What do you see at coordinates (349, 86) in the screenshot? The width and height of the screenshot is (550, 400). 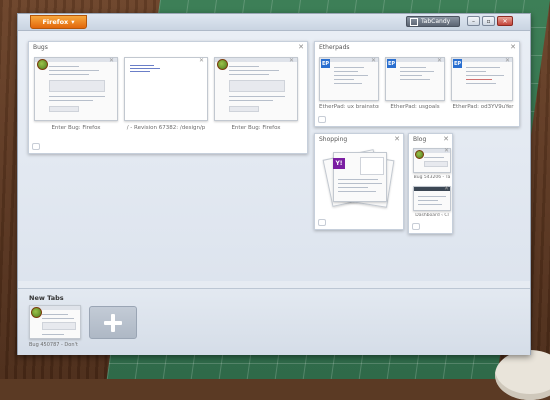 I see `tab-thumbnail: EP ✕ EtherPad: ux brainstorm` at bounding box center [349, 86].